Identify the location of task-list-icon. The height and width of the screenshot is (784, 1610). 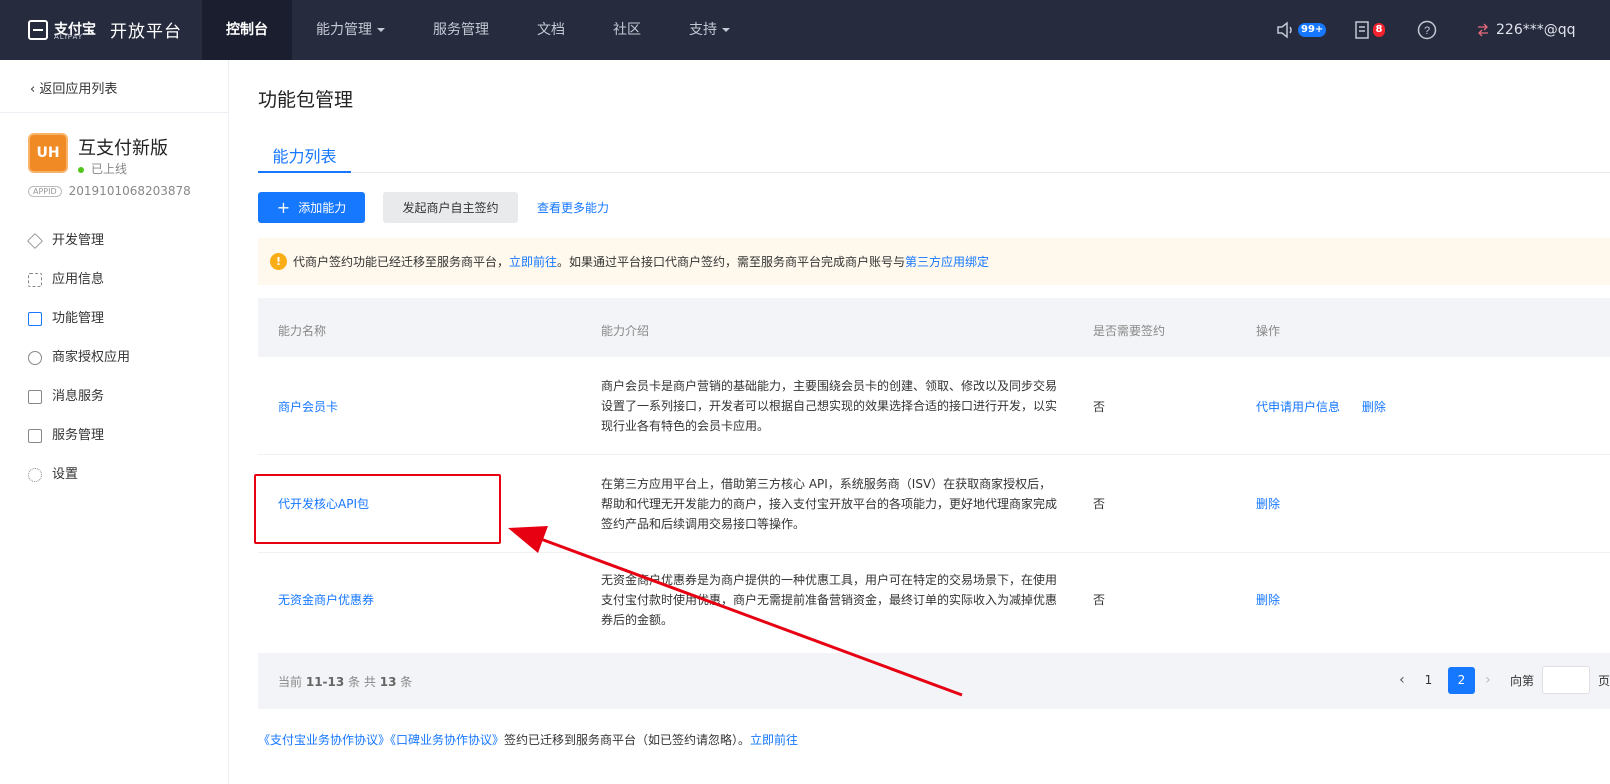
(1362, 30).